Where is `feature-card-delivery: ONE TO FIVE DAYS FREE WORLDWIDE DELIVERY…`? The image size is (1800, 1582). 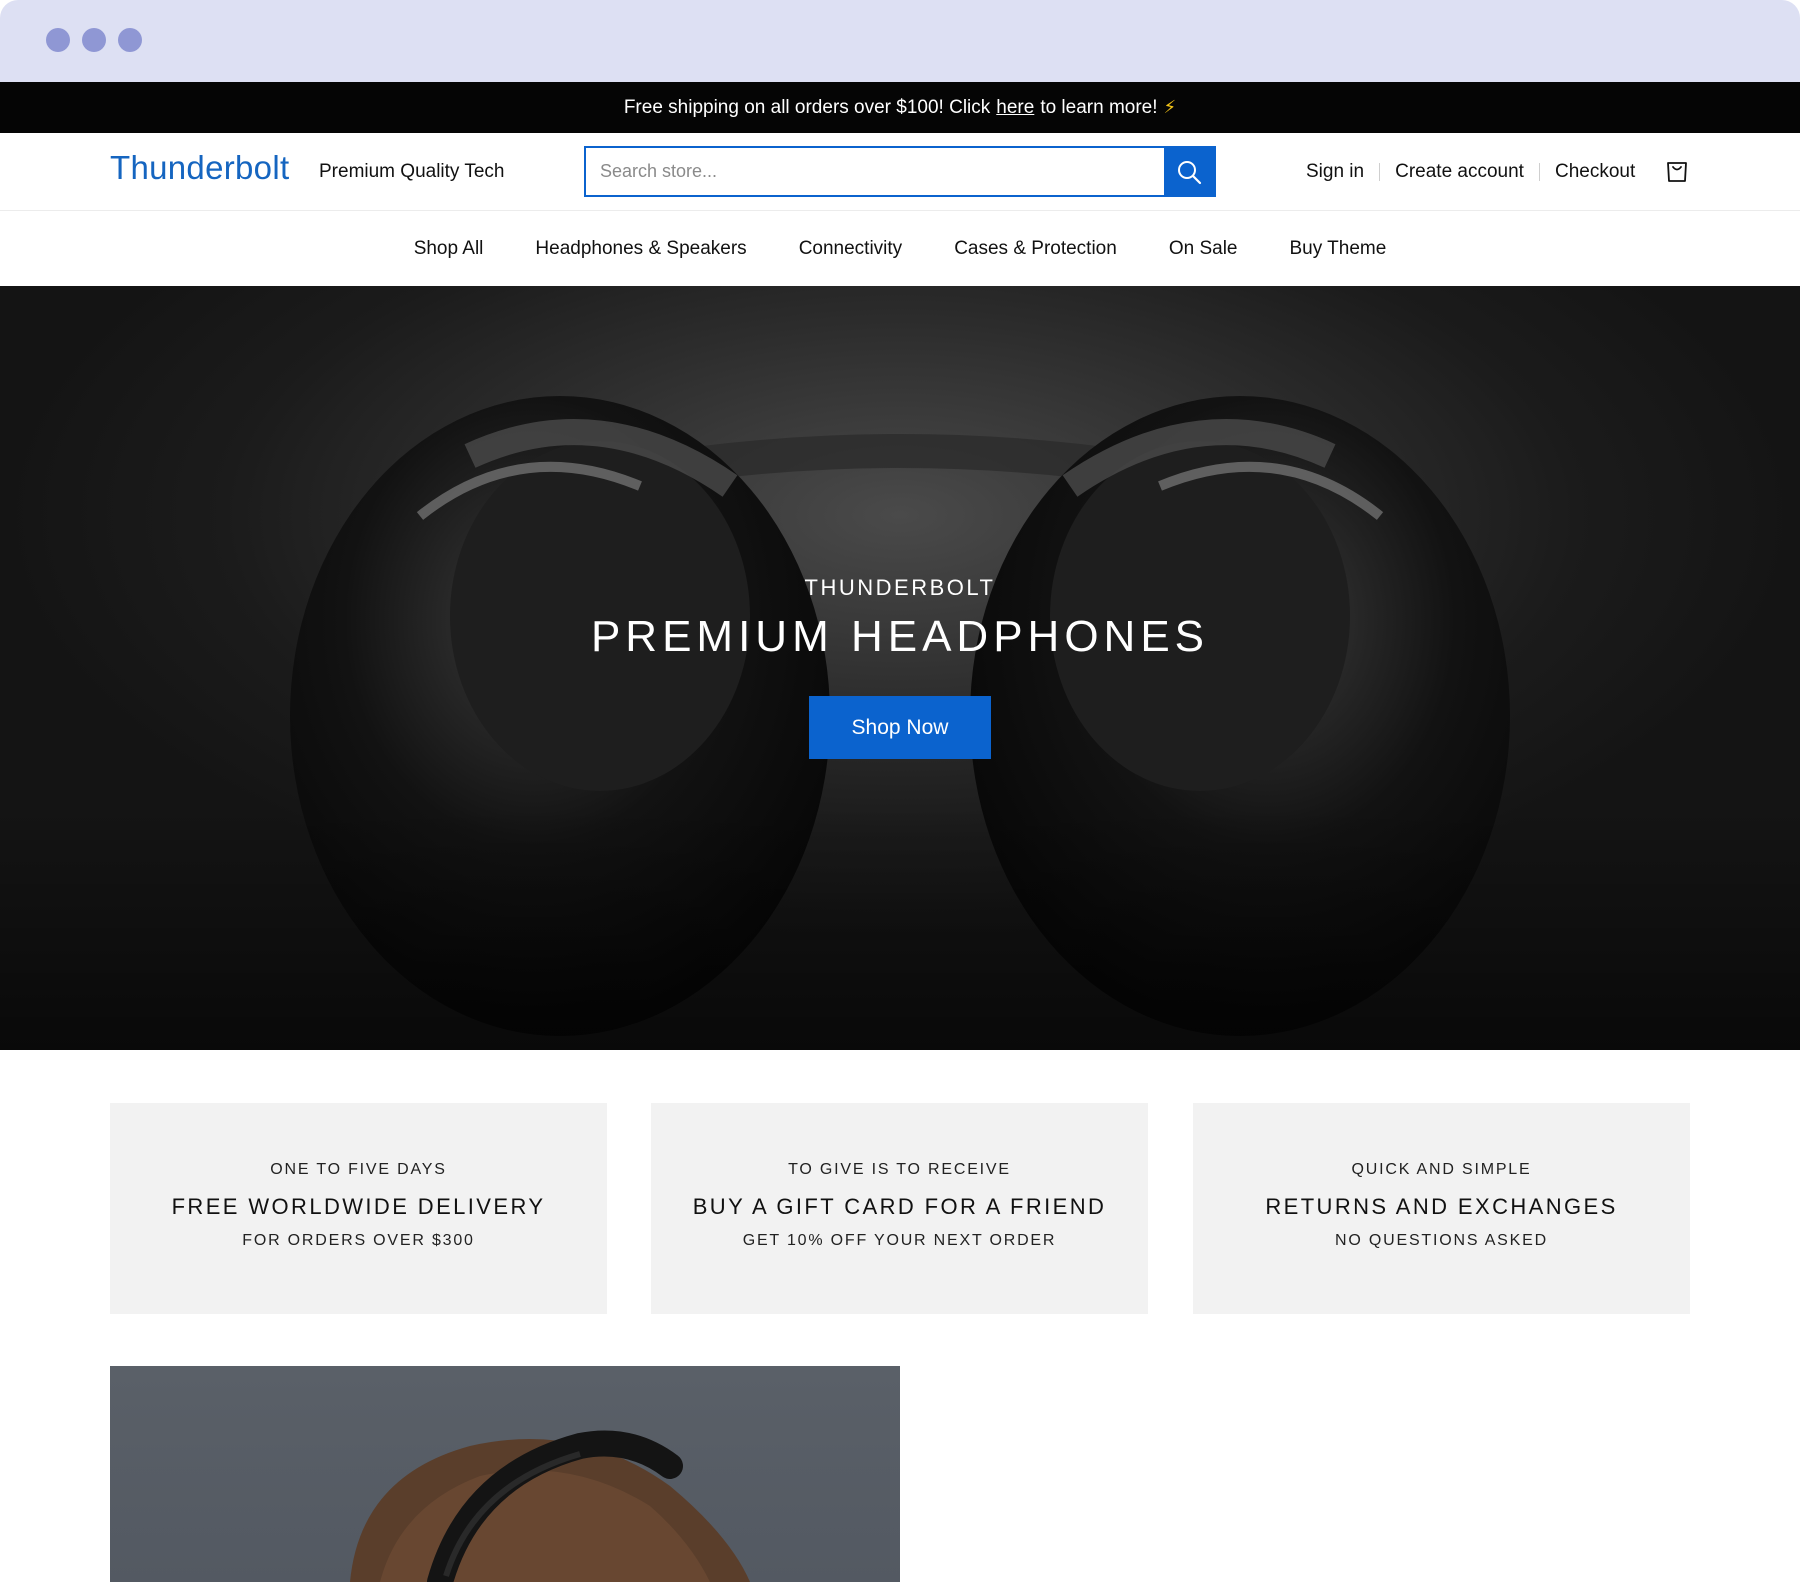
feature-card-delivery: ONE TO FIVE DAYS FREE WORLDWIDE DELIVERY… is located at coordinates (358, 1208).